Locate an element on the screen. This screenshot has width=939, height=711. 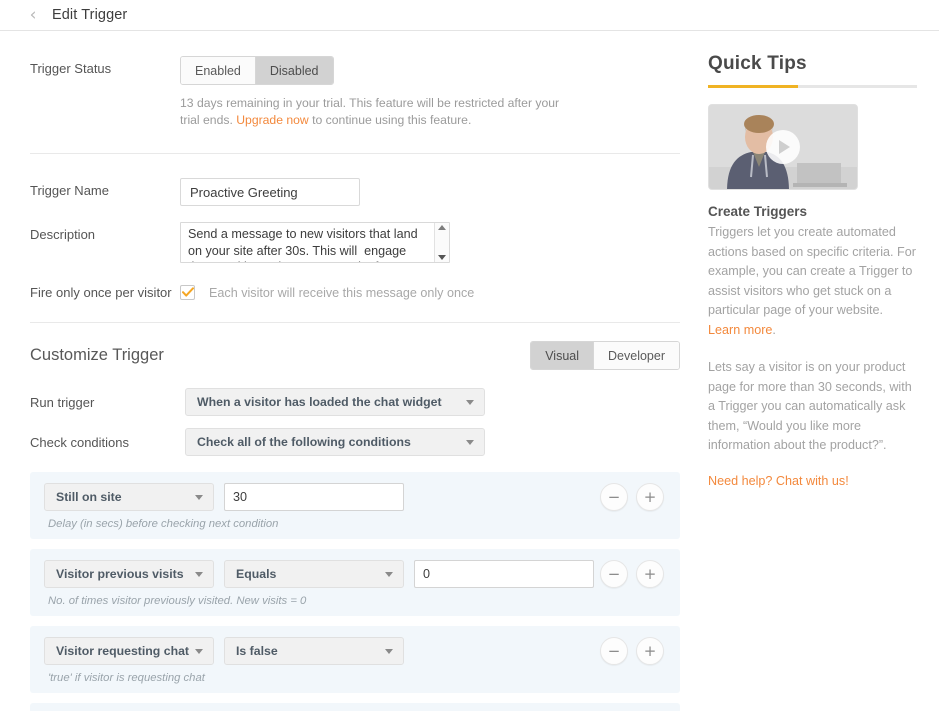
condition-operator-value: Is false is located at coordinates (257, 651).